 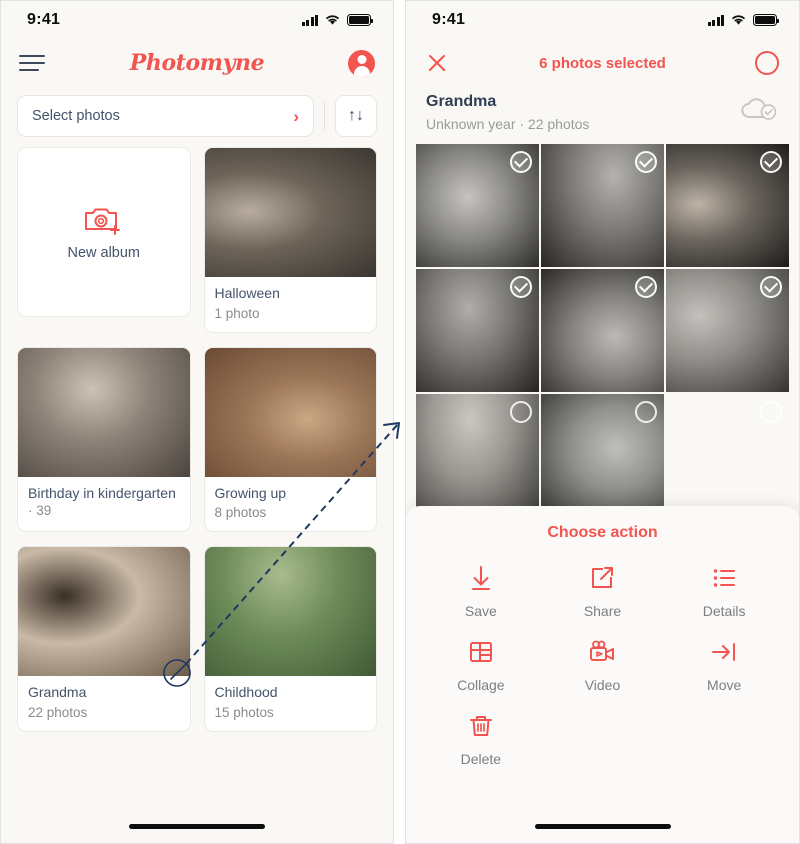 What do you see at coordinates (481, 591) in the screenshot?
I see `action-save-button: Save` at bounding box center [481, 591].